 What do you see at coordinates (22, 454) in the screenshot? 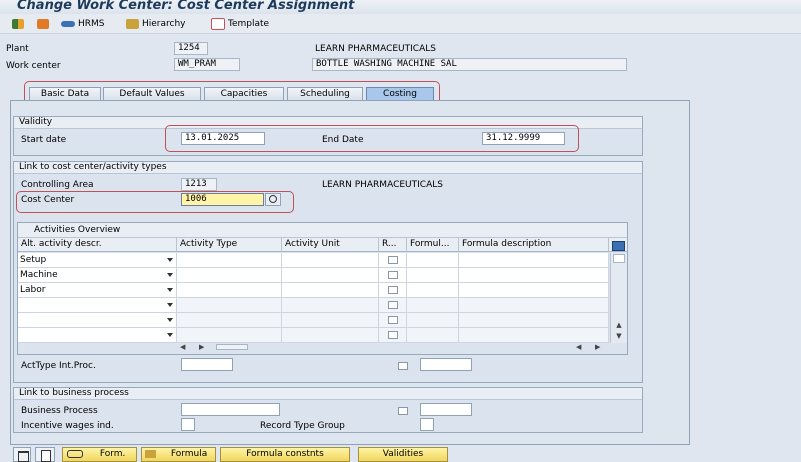
I see `delete-button` at bounding box center [22, 454].